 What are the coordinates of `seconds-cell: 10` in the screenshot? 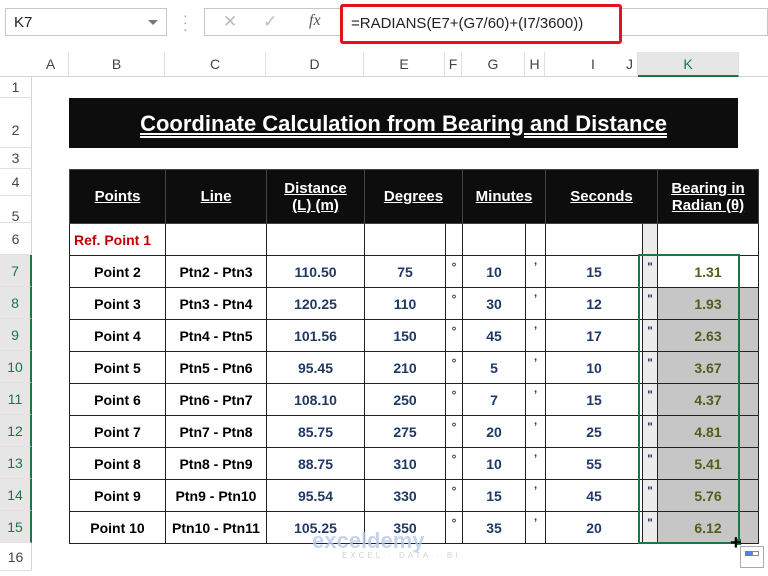 It's located at (594, 367).